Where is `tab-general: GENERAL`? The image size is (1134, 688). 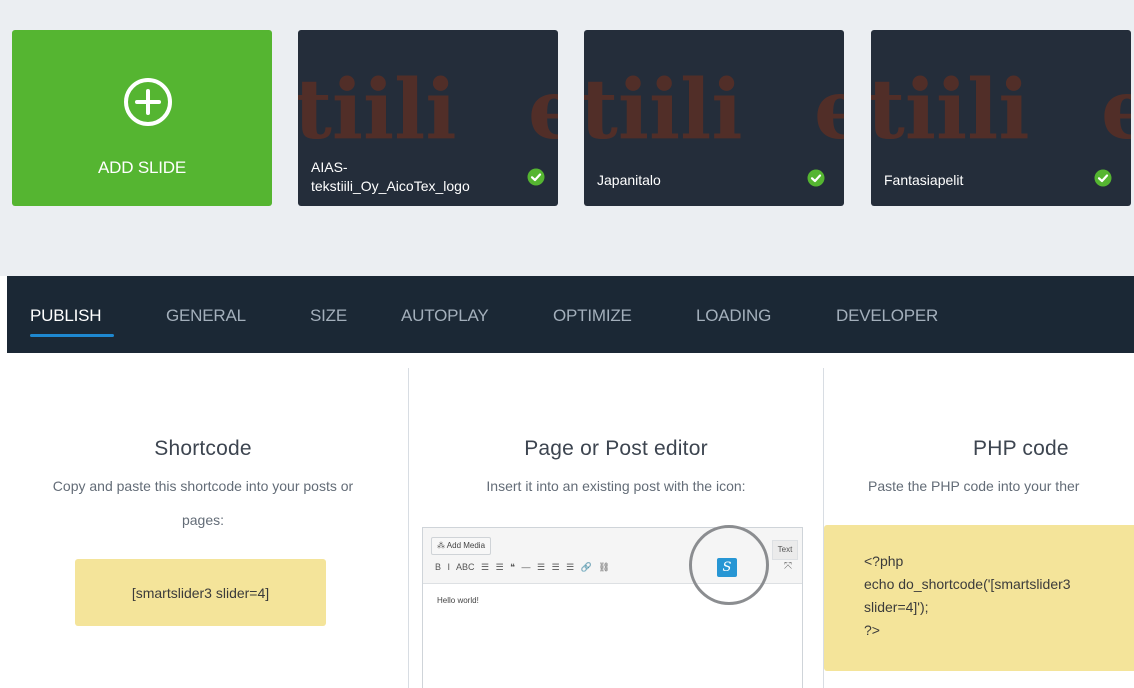
tab-general: GENERAL is located at coordinates (206, 316).